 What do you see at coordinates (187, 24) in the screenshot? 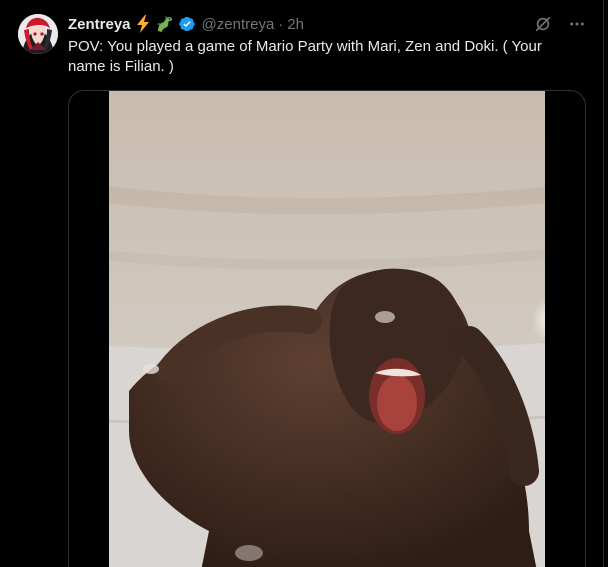
I see `verified-badge-icon` at bounding box center [187, 24].